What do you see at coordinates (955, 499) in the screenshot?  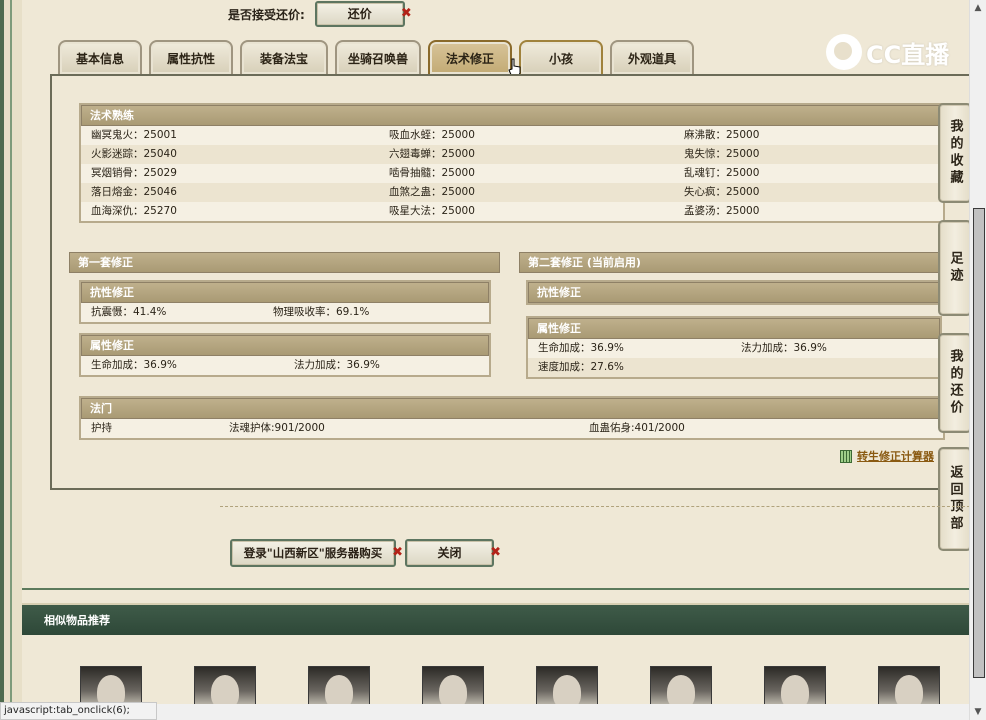 I see `back-to-top-button: 返回顶部` at bounding box center [955, 499].